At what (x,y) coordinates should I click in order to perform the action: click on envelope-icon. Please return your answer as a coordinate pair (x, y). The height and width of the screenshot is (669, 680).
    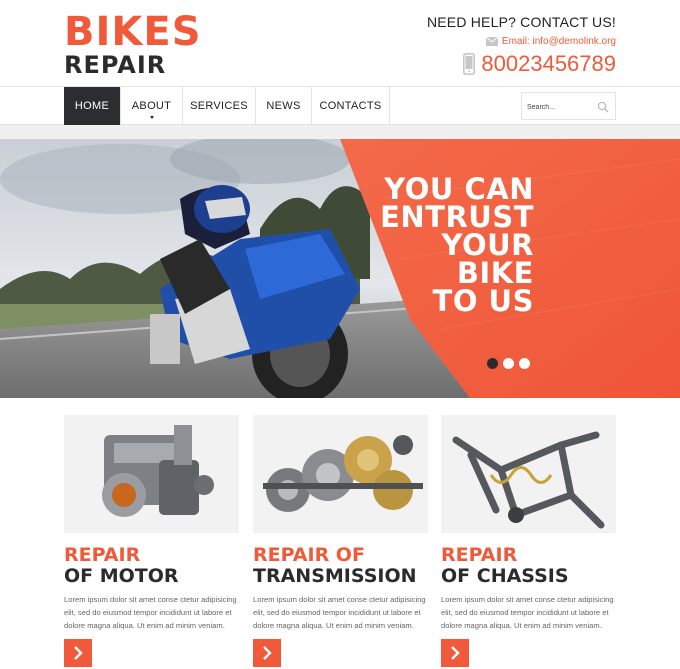
    Looking at the image, I should click on (492, 41).